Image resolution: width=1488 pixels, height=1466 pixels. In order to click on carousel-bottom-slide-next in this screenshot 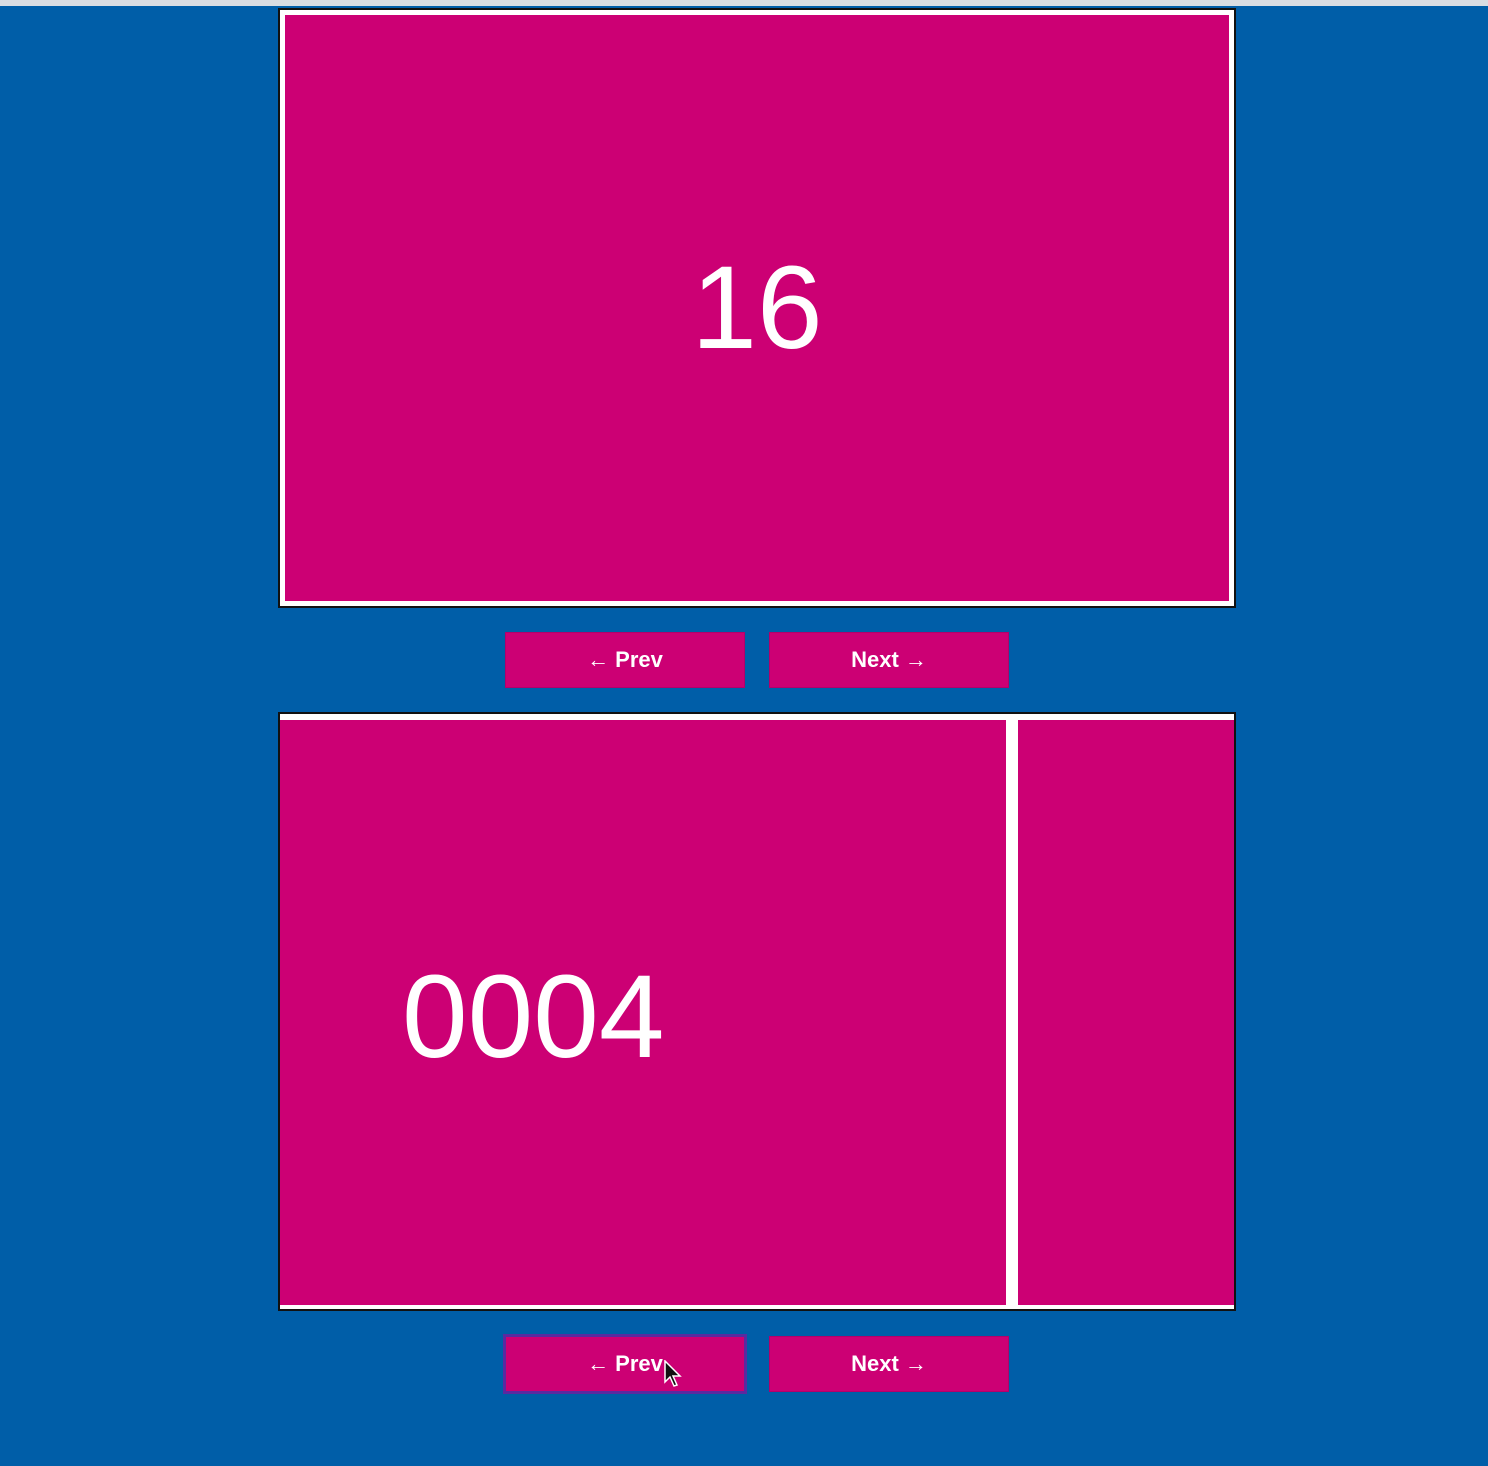, I will do `click(1126, 1012)`.